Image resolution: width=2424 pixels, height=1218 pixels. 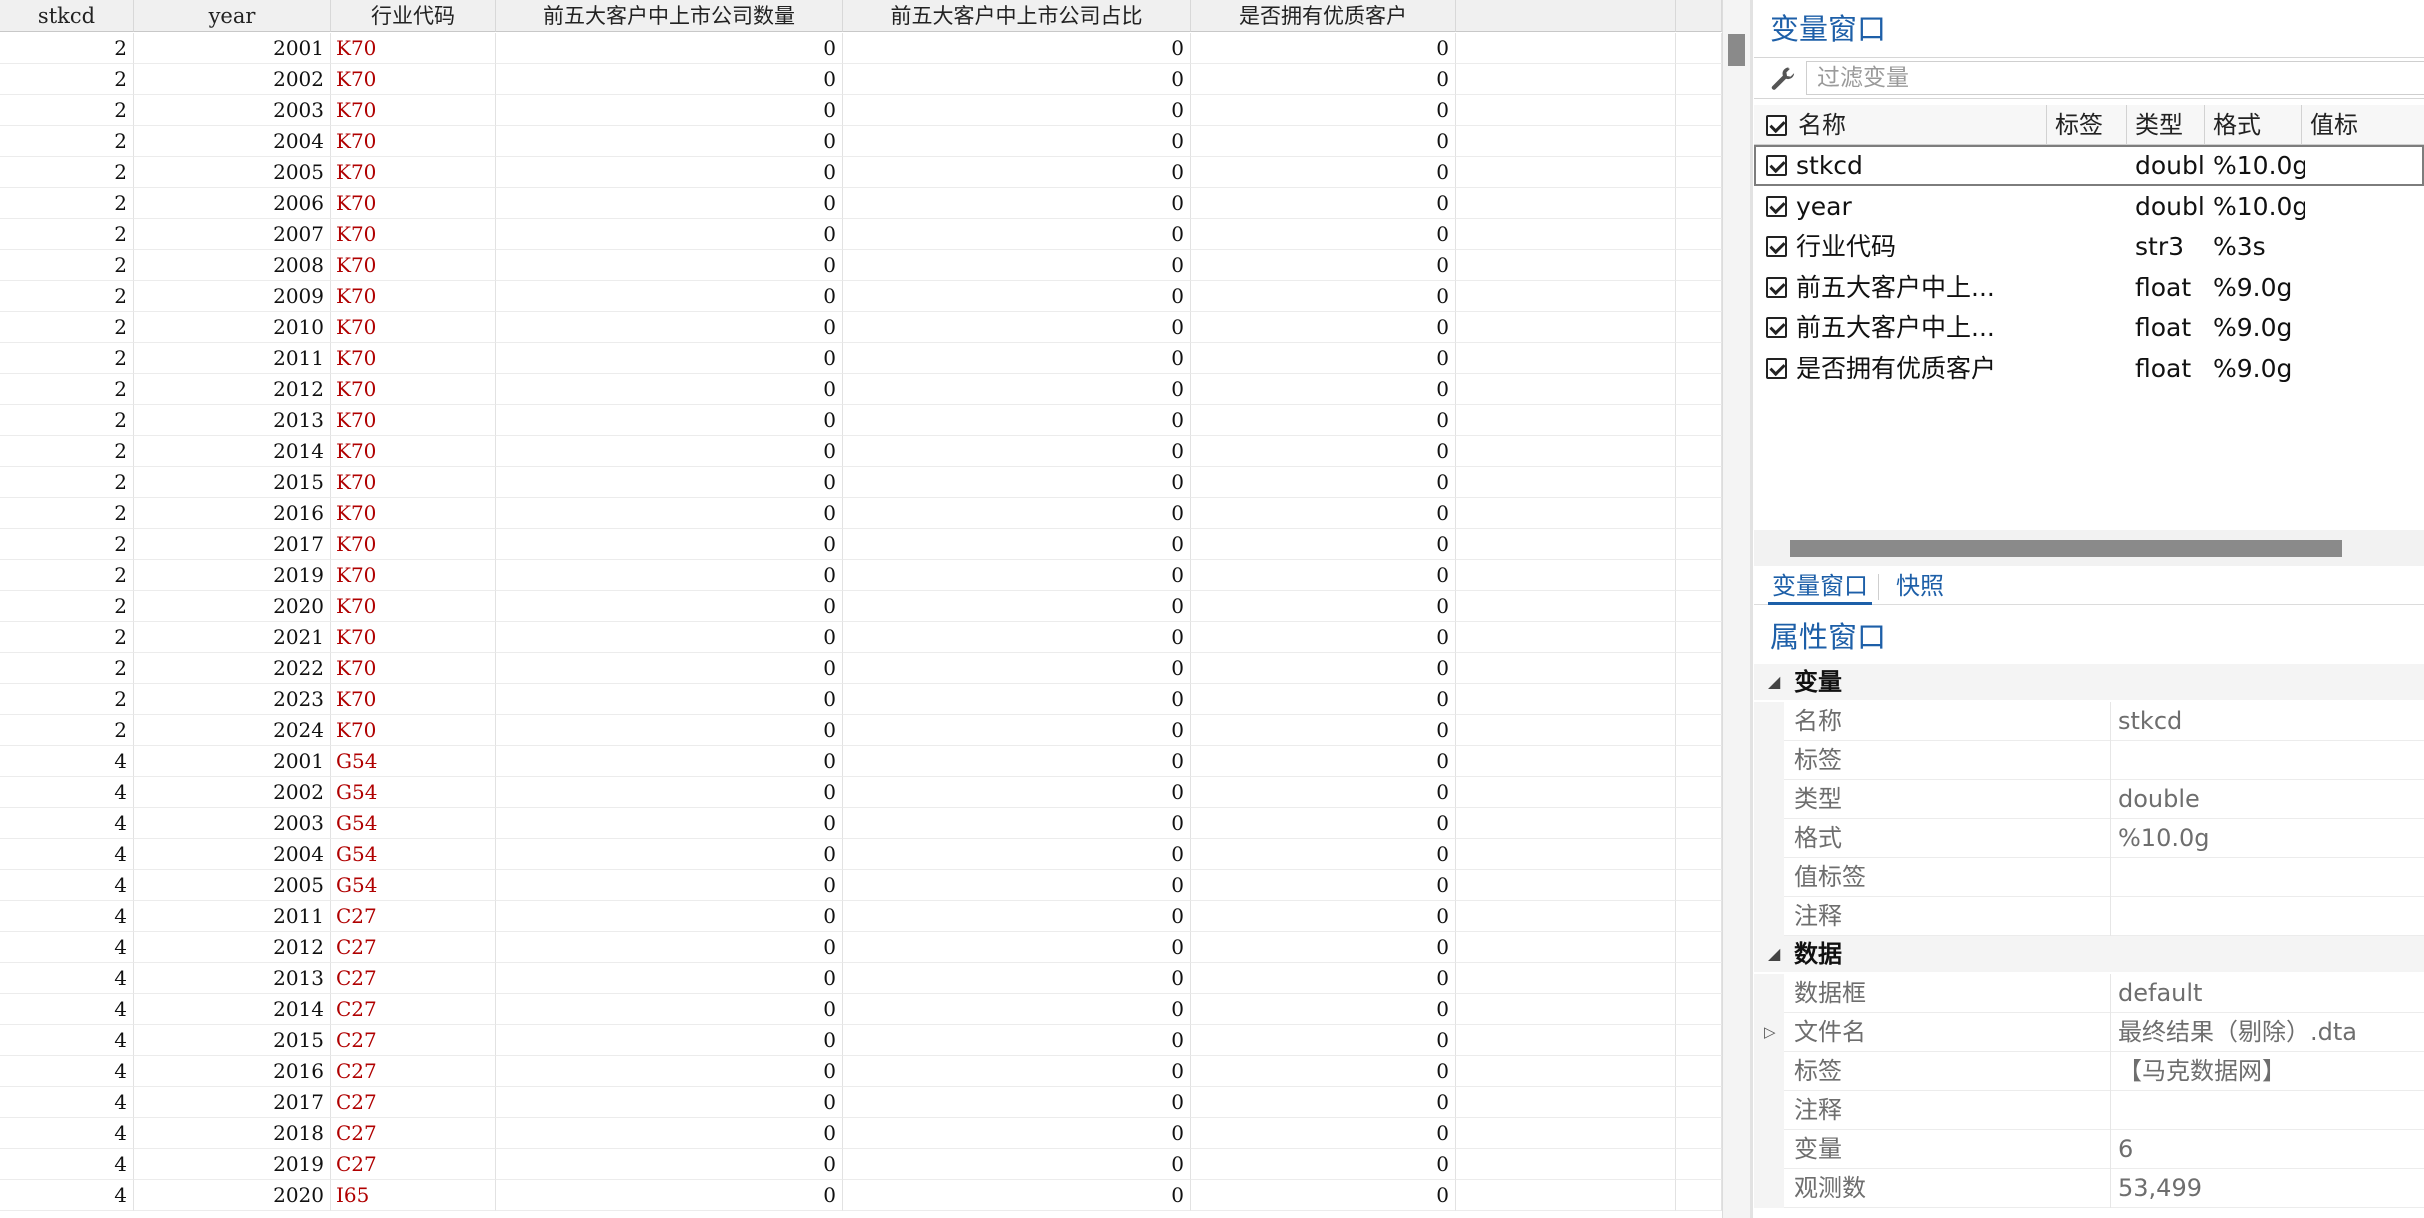 What do you see at coordinates (232, 730) in the screenshot?
I see `cell-year: 2024` at bounding box center [232, 730].